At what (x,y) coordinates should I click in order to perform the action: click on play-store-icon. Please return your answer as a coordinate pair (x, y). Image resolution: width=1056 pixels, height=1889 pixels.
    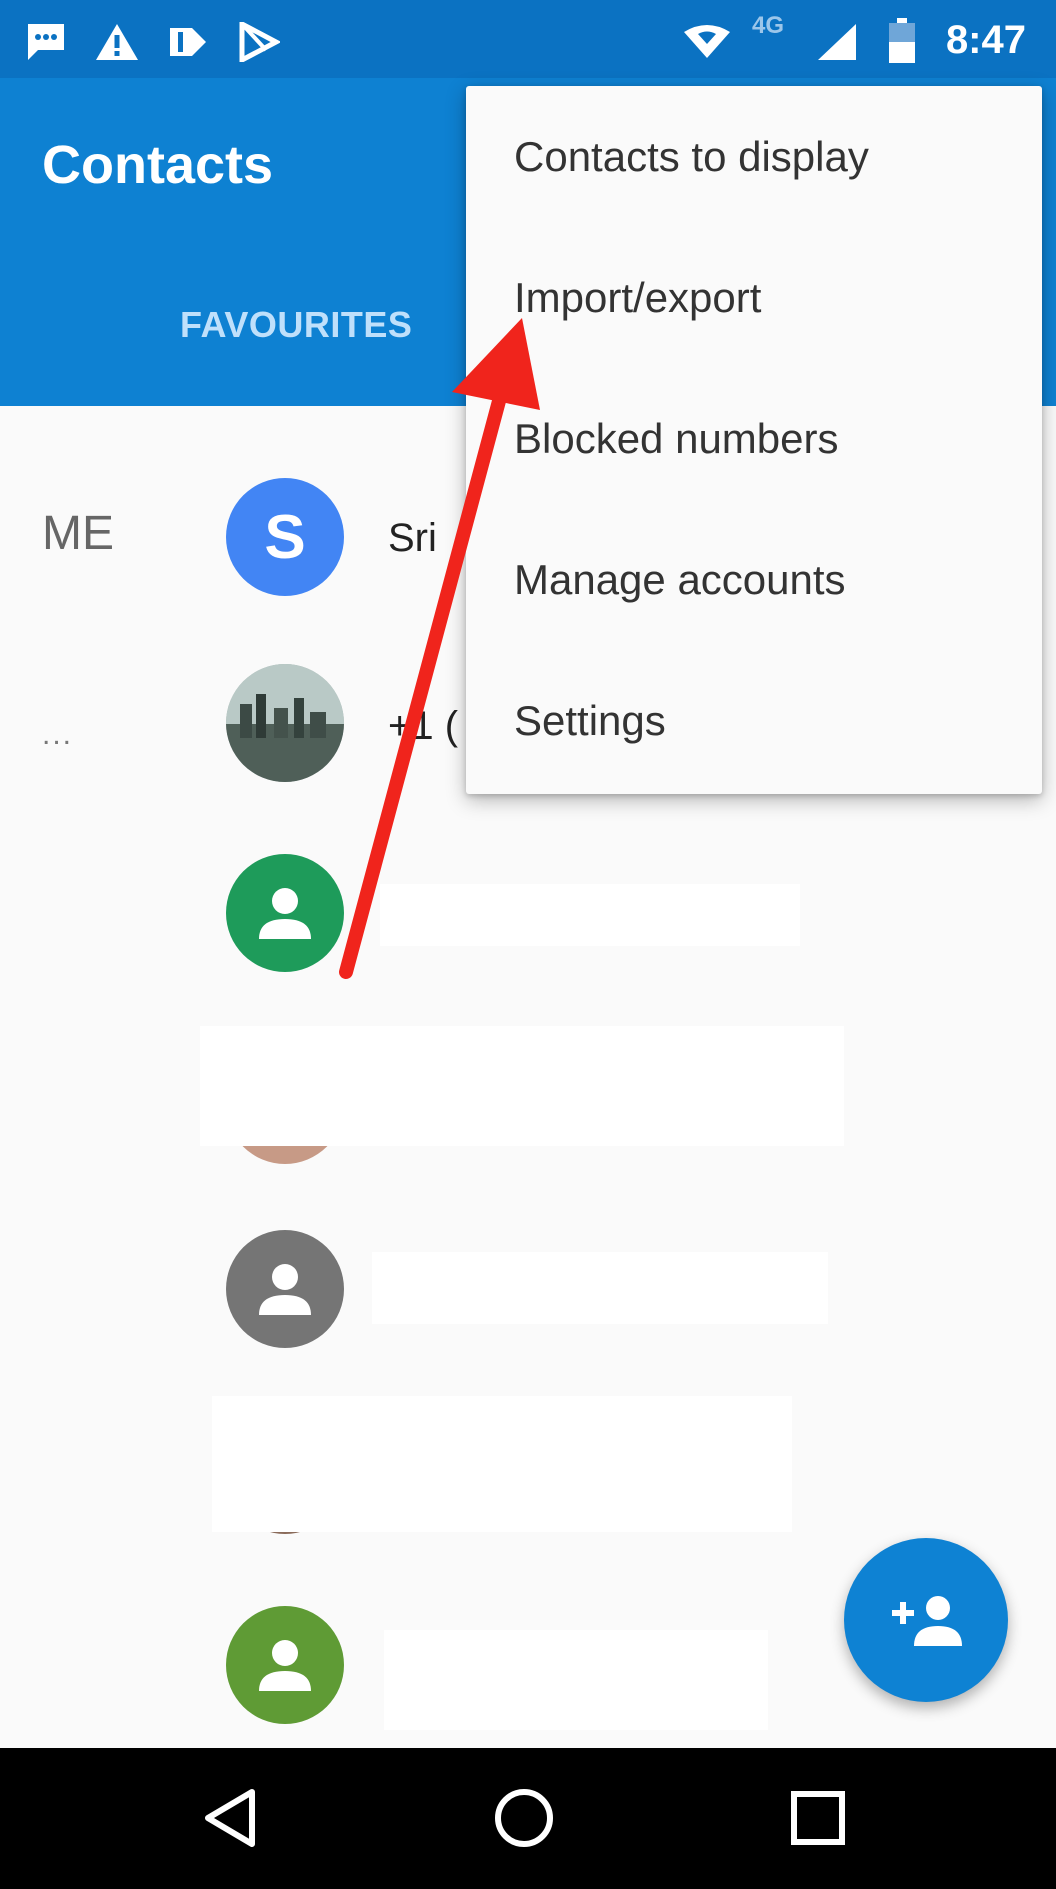
    Looking at the image, I should click on (259, 42).